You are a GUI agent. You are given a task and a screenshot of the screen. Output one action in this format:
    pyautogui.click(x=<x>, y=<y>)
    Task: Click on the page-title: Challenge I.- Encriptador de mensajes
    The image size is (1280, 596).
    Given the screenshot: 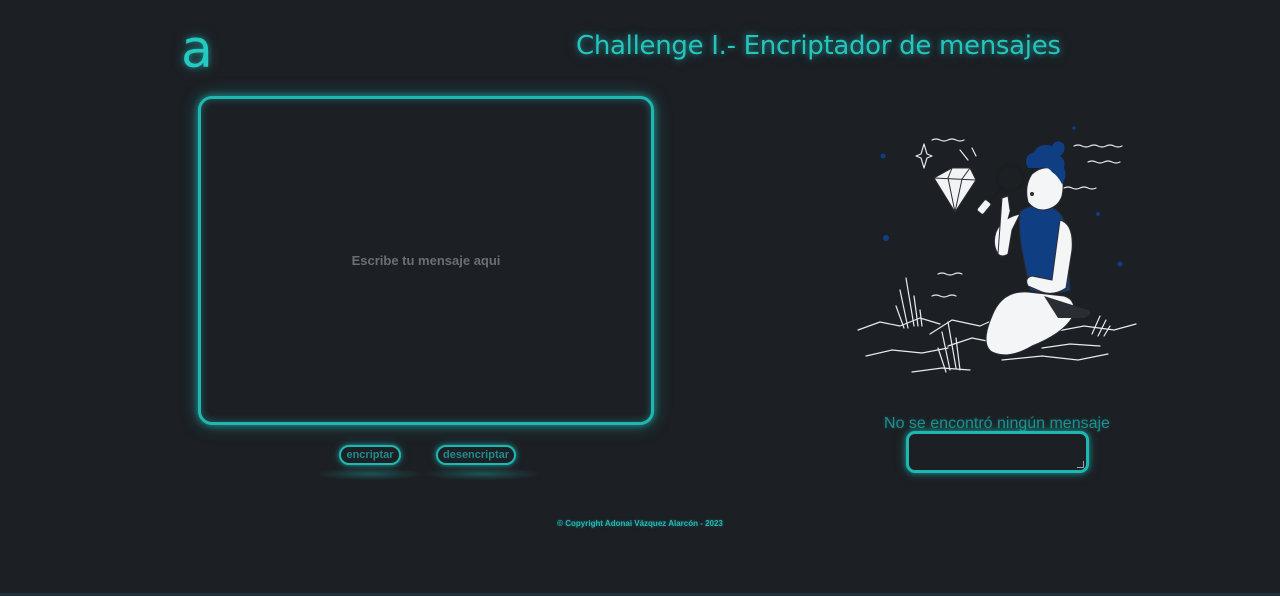 What is the action you would take?
    pyautogui.click(x=818, y=46)
    